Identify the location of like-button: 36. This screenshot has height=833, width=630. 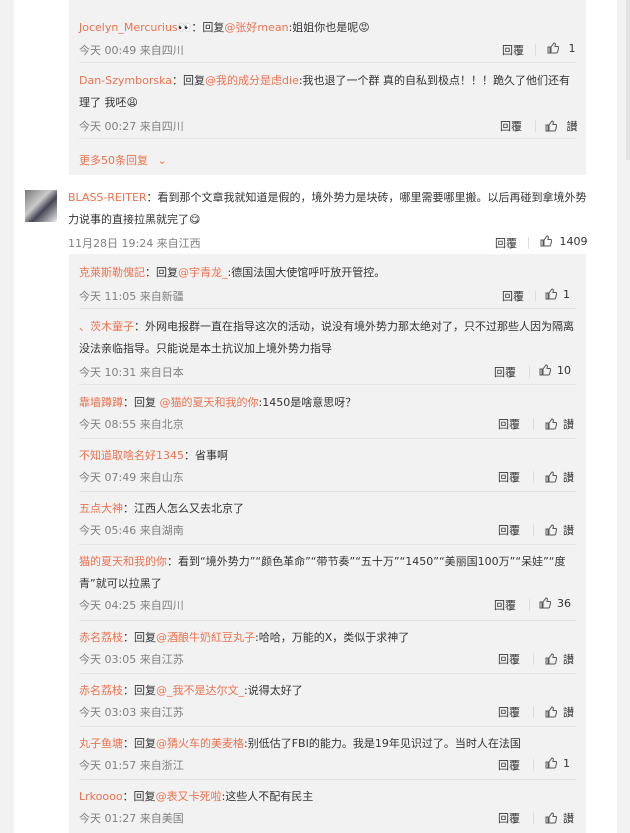
(555, 603).